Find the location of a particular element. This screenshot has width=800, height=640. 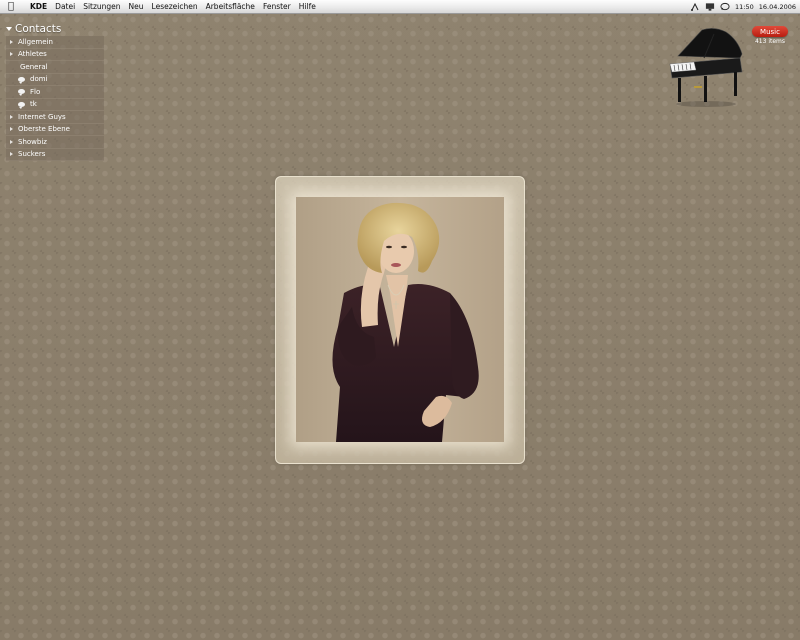

system-tray: 11:50 16.04.2006 is located at coordinates (745, 7).